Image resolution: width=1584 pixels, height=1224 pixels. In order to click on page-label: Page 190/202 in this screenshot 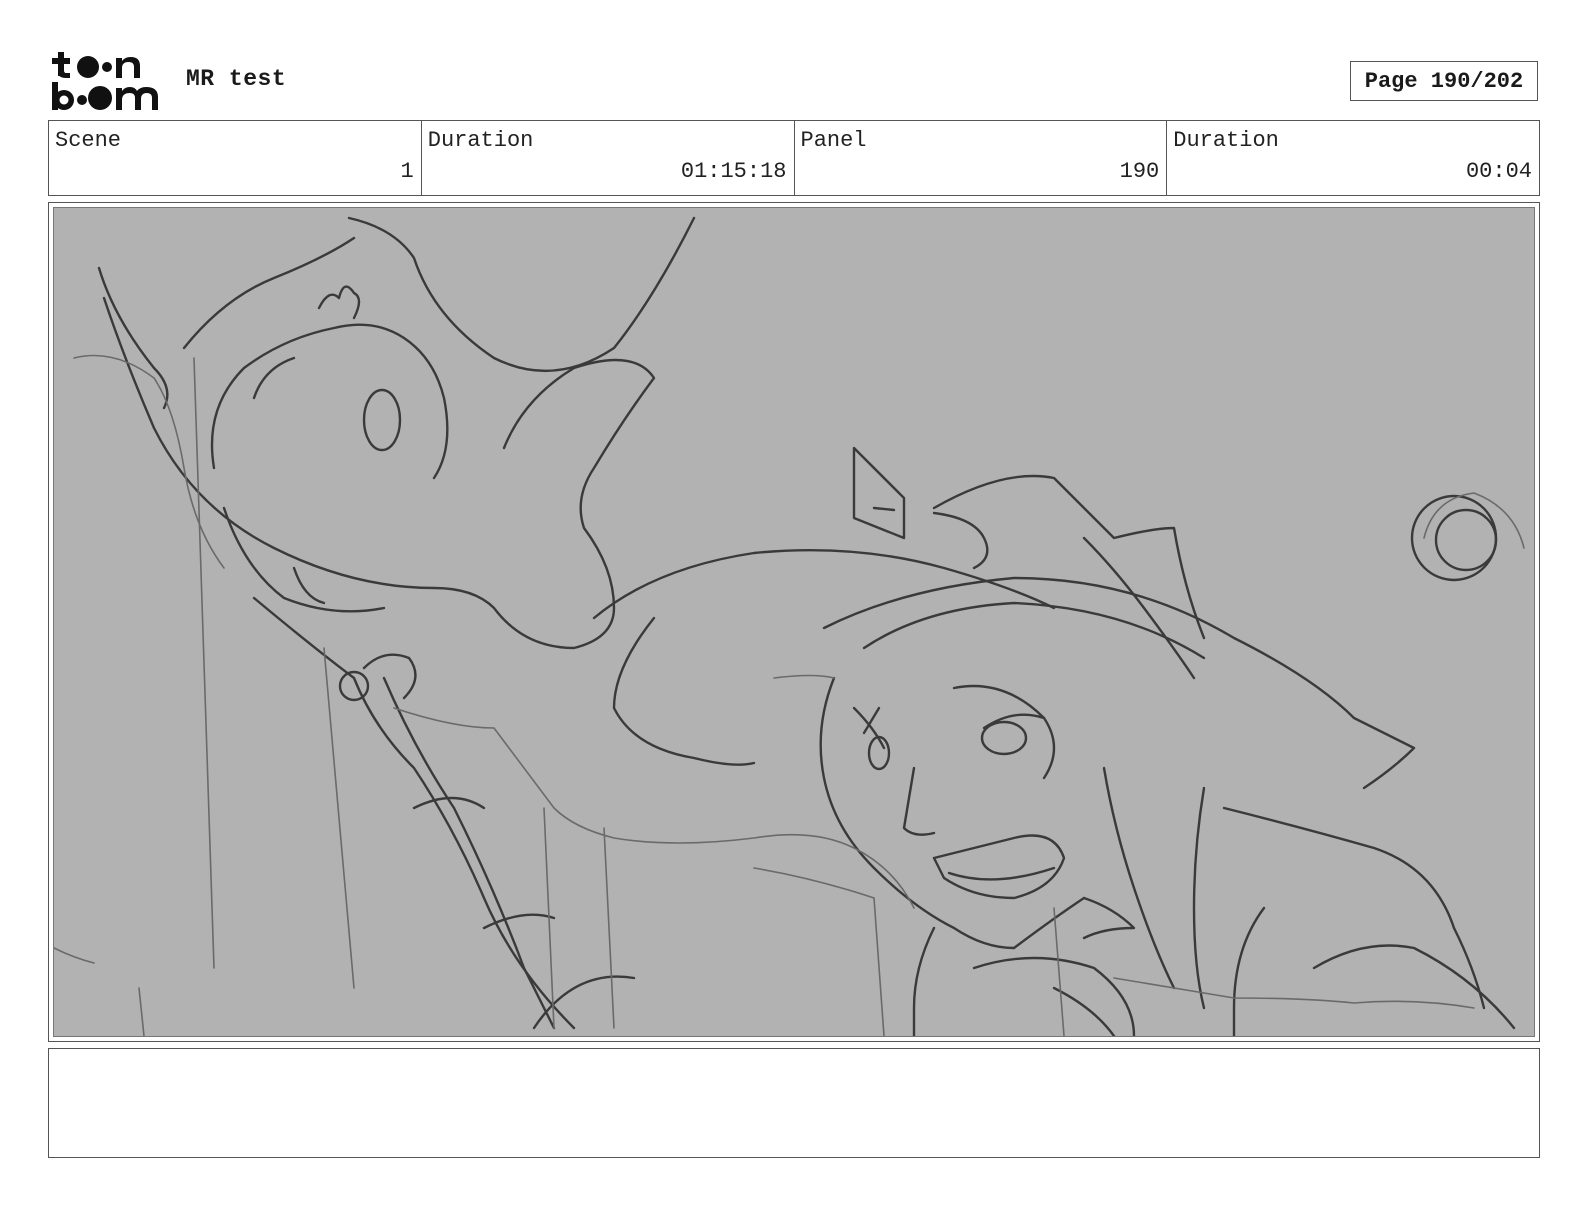, I will do `click(1444, 81)`.